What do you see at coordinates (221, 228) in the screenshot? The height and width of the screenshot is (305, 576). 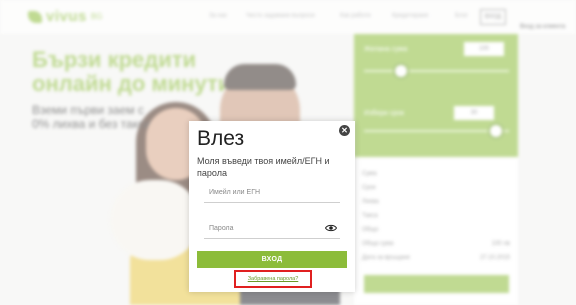 I see `password-placeholder: Парола` at bounding box center [221, 228].